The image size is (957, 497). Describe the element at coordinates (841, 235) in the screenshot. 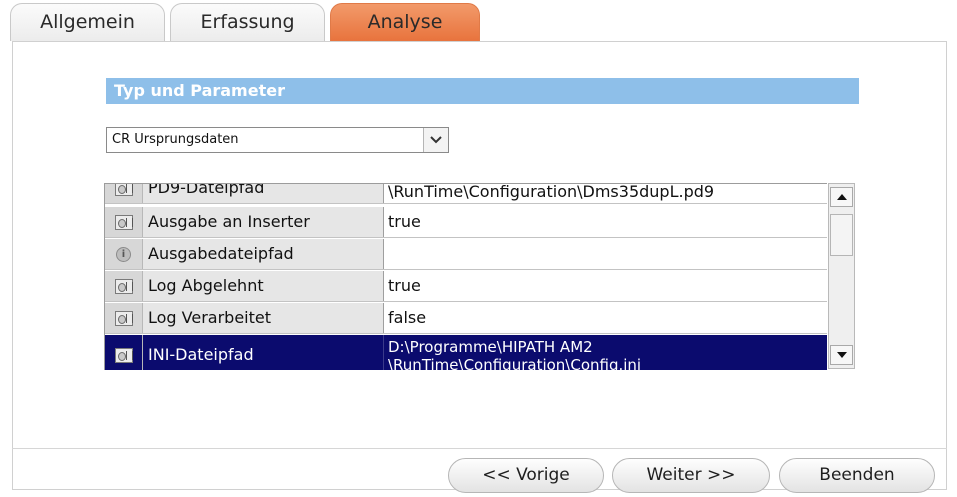

I see `scrollbar-thumb` at that location.